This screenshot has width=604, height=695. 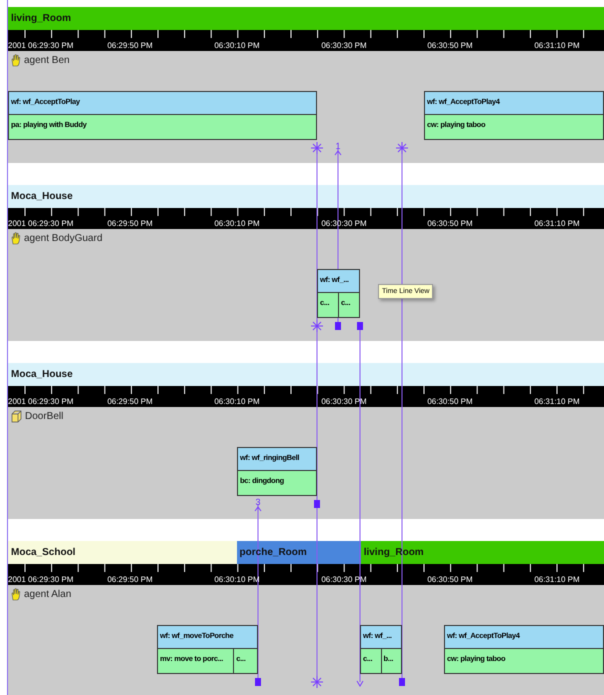 I want to click on marker-label: 1, so click(x=338, y=146).